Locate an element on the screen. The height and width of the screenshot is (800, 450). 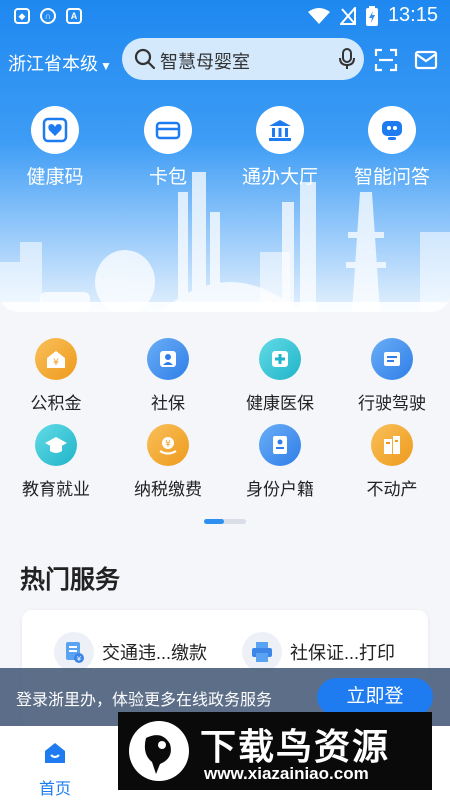
scan-icon is located at coordinates (386, 60).